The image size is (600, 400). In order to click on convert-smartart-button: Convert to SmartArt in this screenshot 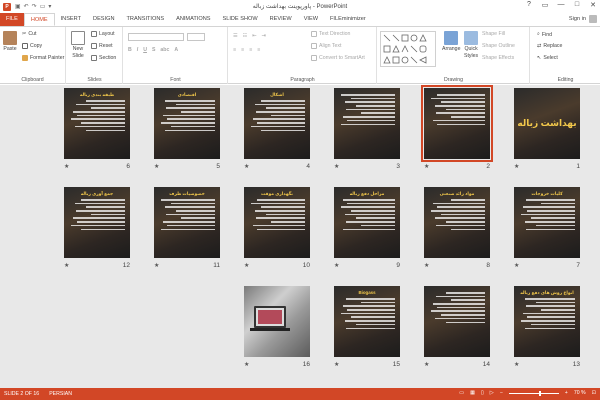, I will do `click(338, 58)`.